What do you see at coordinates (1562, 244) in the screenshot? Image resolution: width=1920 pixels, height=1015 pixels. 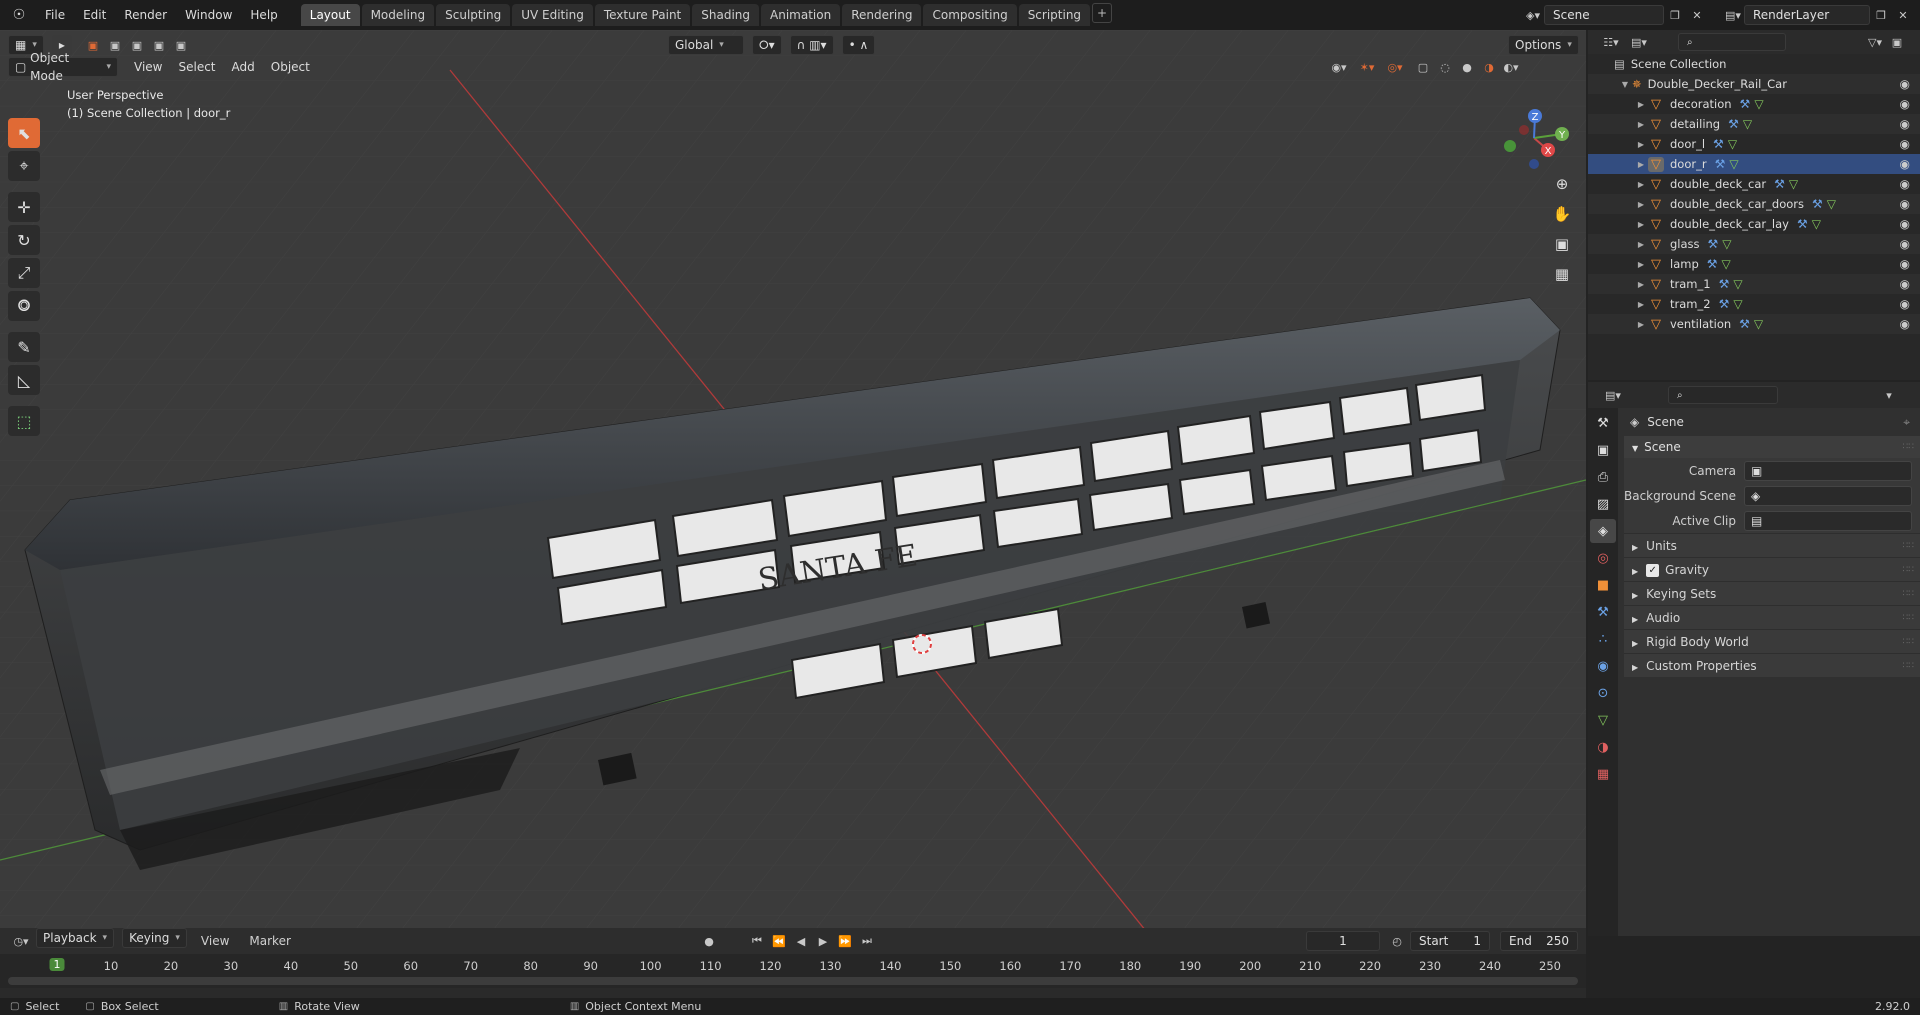 I see `camera-view-icon: ▣` at bounding box center [1562, 244].